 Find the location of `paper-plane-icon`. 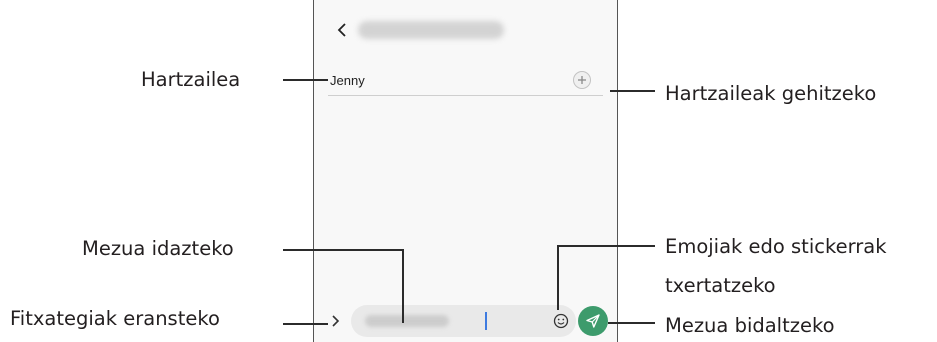

paper-plane-icon is located at coordinates (593, 321).